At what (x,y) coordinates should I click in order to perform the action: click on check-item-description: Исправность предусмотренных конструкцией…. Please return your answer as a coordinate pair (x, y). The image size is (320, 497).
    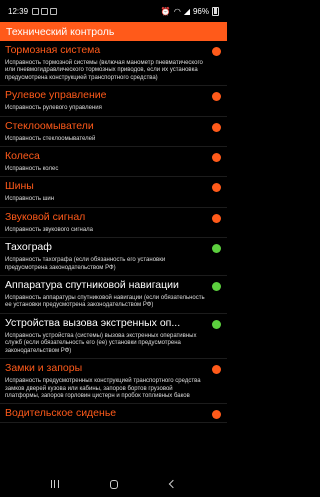
    Looking at the image, I should click on (103, 388).